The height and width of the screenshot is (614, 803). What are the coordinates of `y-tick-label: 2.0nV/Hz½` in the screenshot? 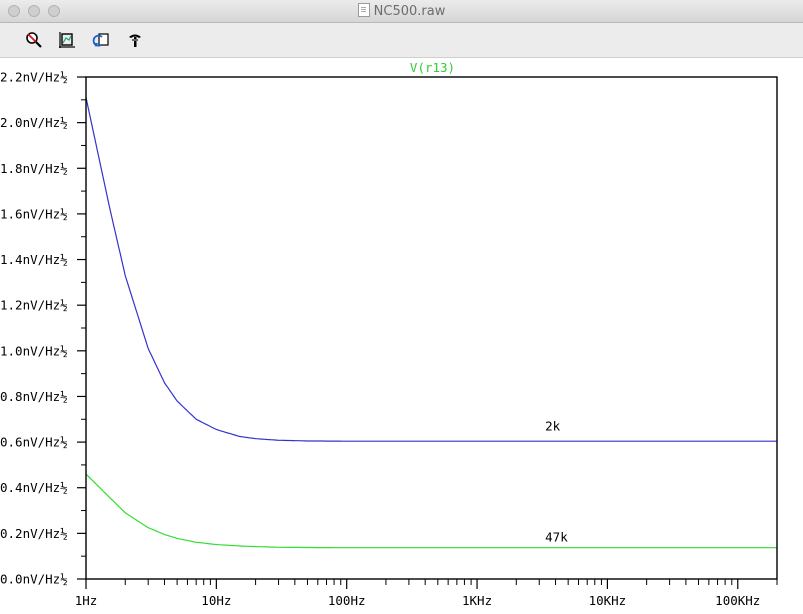 It's located at (34, 122).